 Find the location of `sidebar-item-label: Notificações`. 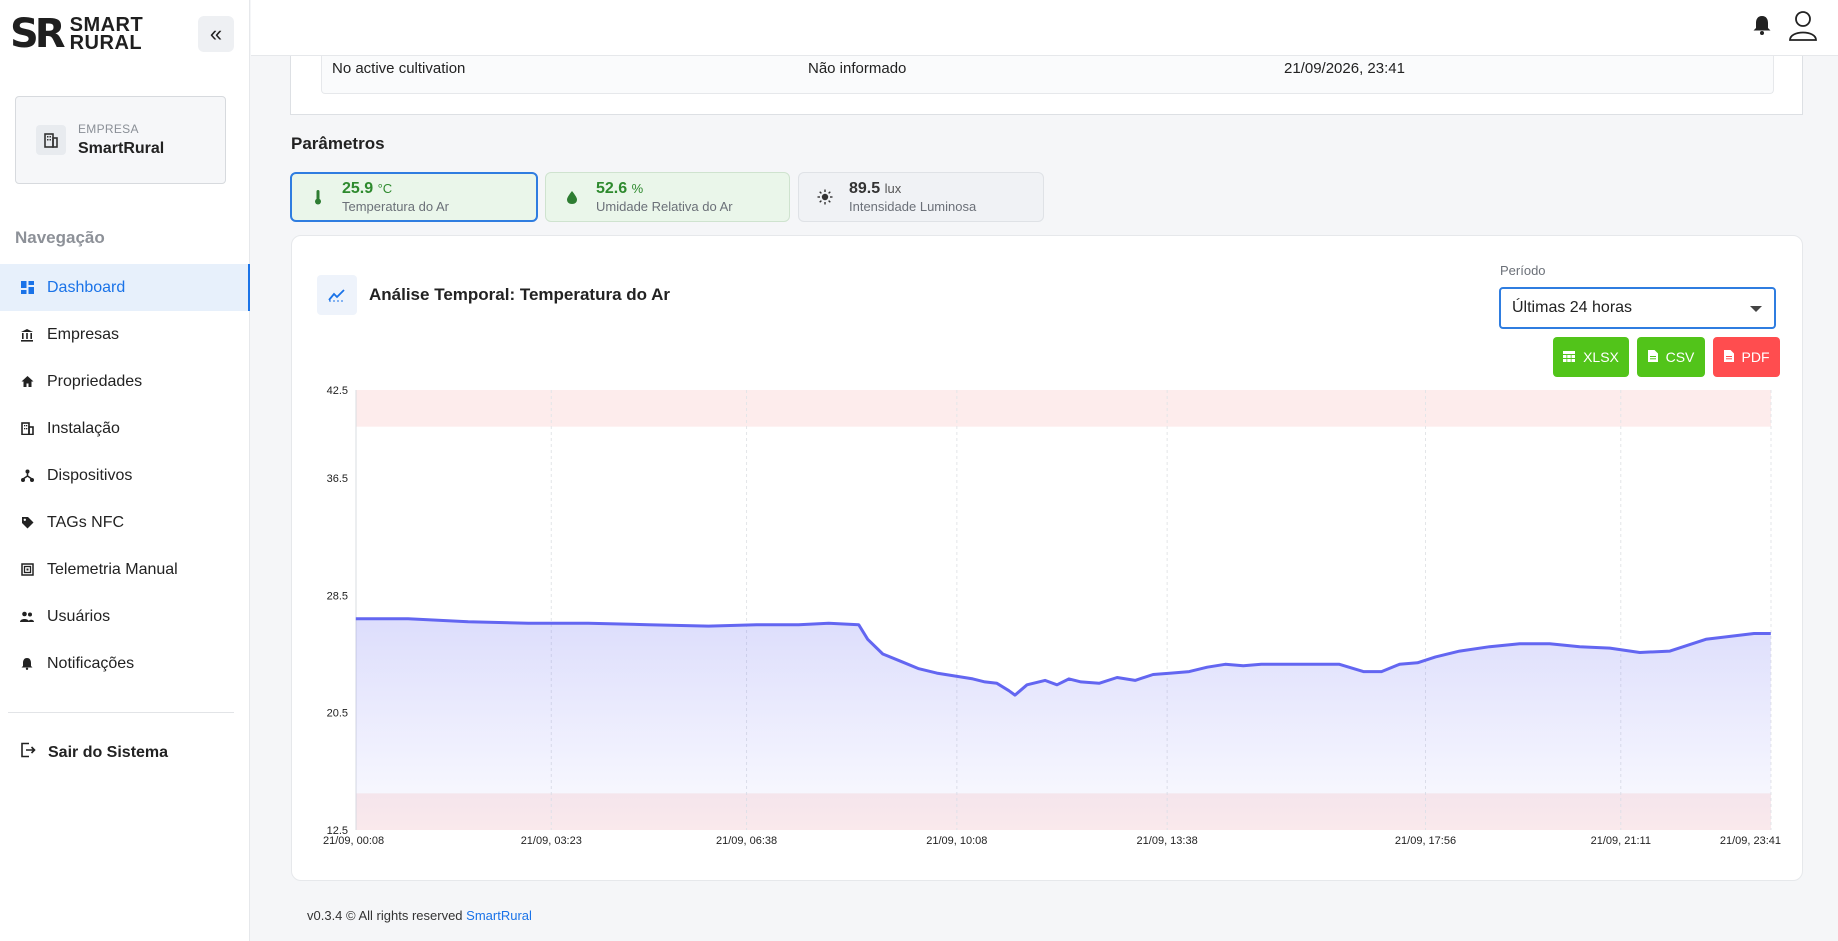

sidebar-item-label: Notificações is located at coordinates (91, 663).